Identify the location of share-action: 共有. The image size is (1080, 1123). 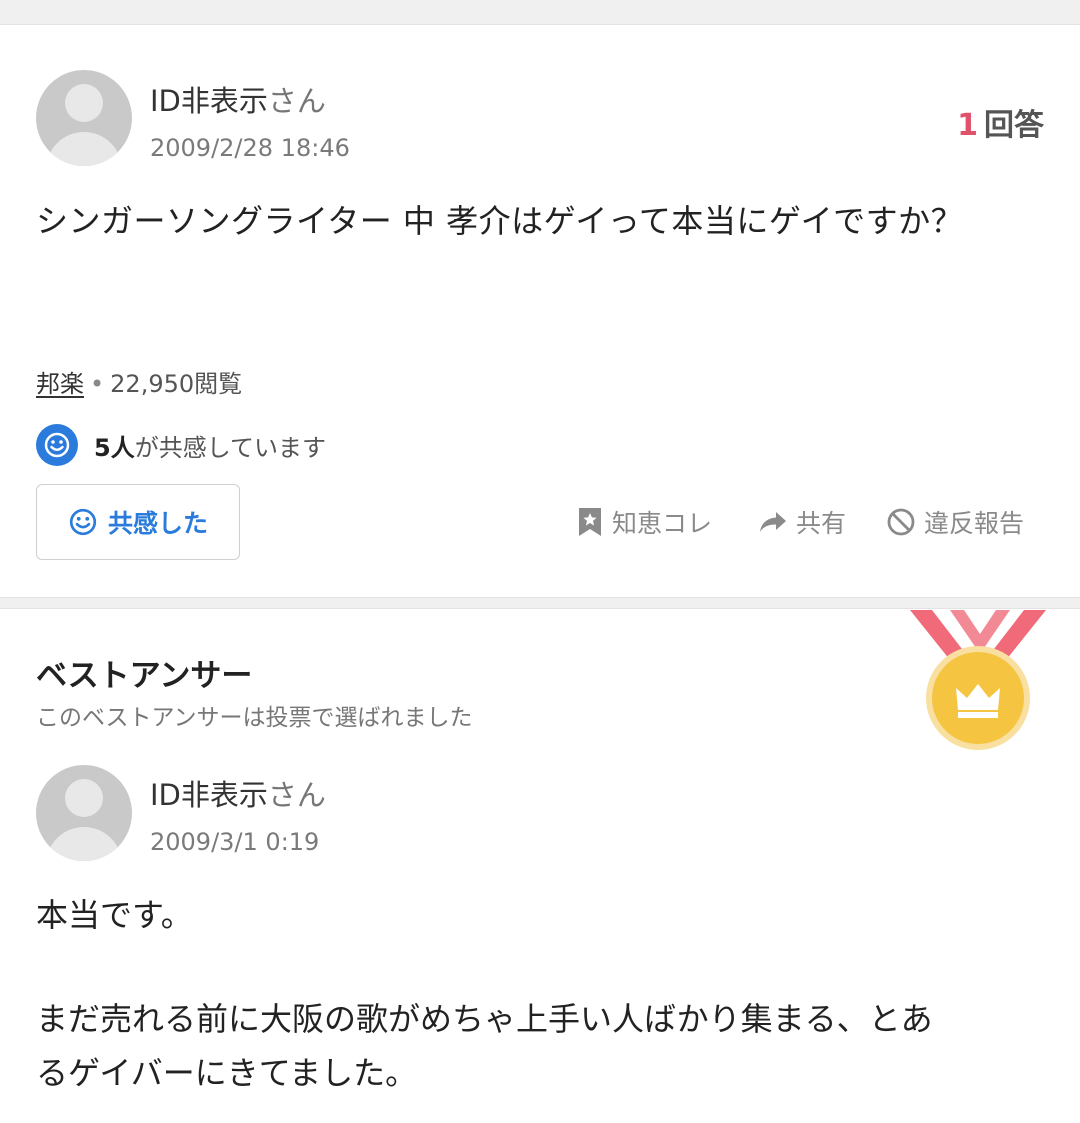
(802, 522).